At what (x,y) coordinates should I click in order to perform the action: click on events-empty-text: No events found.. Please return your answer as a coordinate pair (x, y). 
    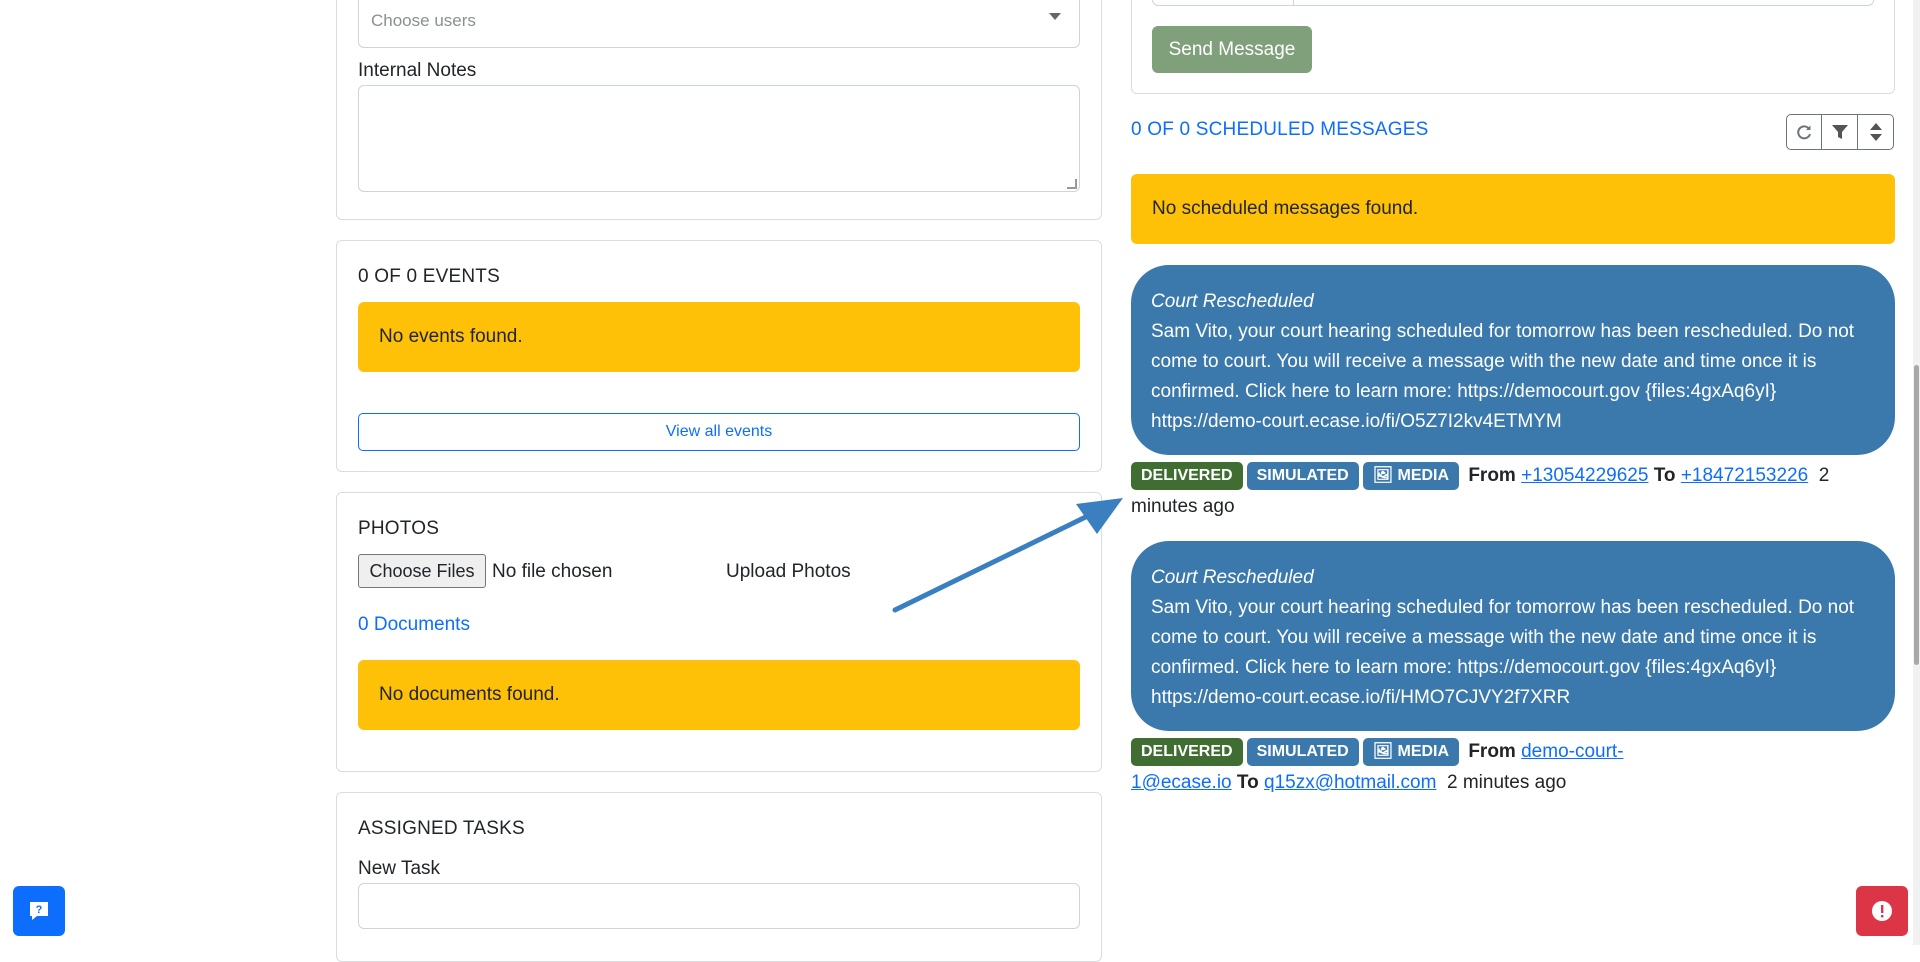
    Looking at the image, I should click on (451, 336).